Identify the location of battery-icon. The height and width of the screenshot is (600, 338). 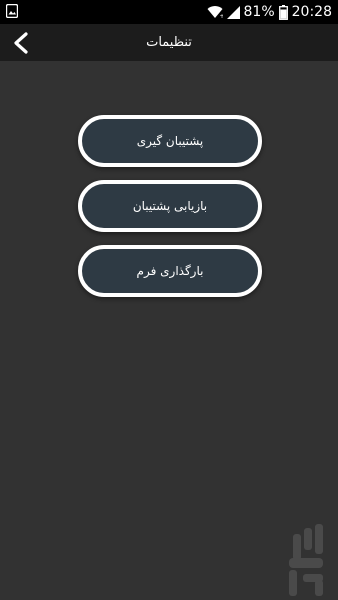
(283, 12).